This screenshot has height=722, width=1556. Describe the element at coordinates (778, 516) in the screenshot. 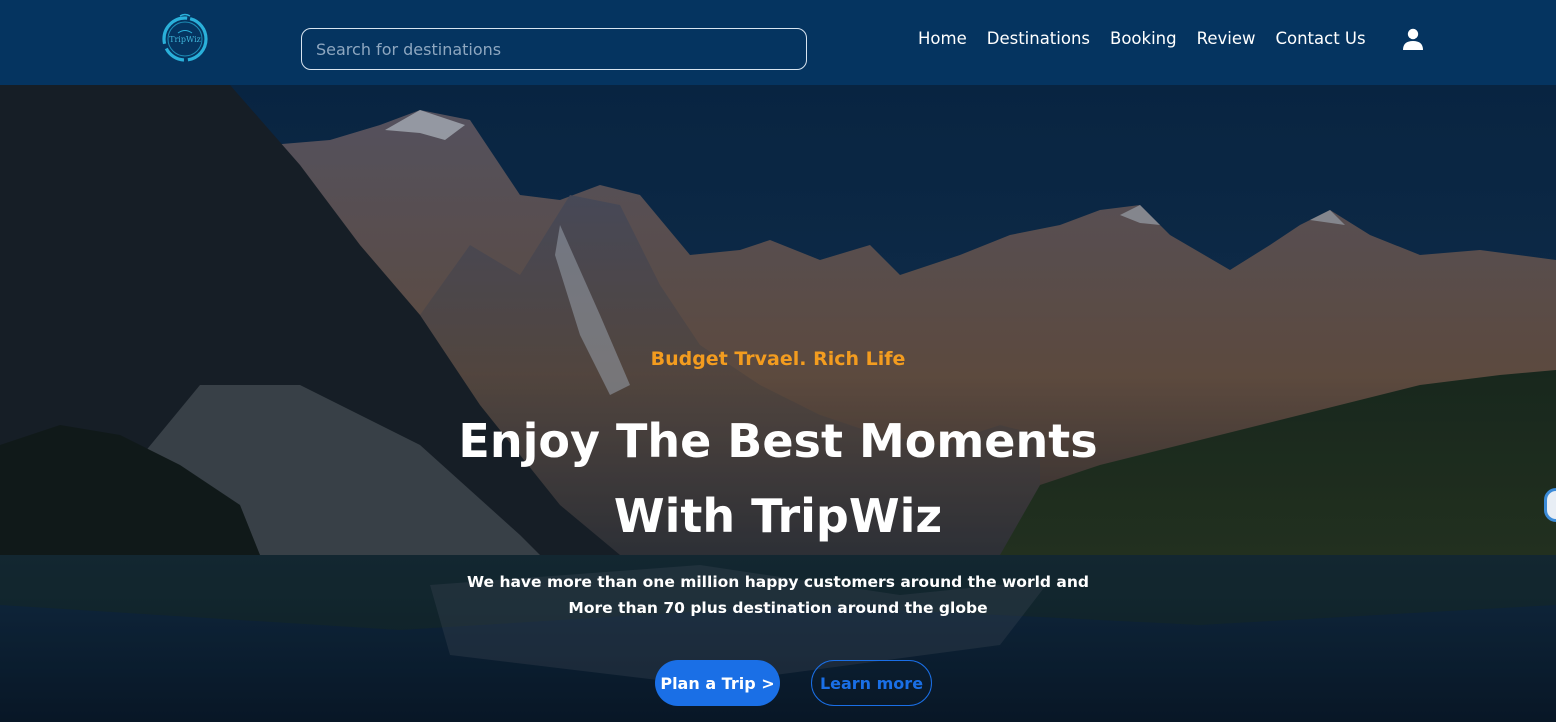

I see `hero-headline-line-2: With TripWiz` at that location.